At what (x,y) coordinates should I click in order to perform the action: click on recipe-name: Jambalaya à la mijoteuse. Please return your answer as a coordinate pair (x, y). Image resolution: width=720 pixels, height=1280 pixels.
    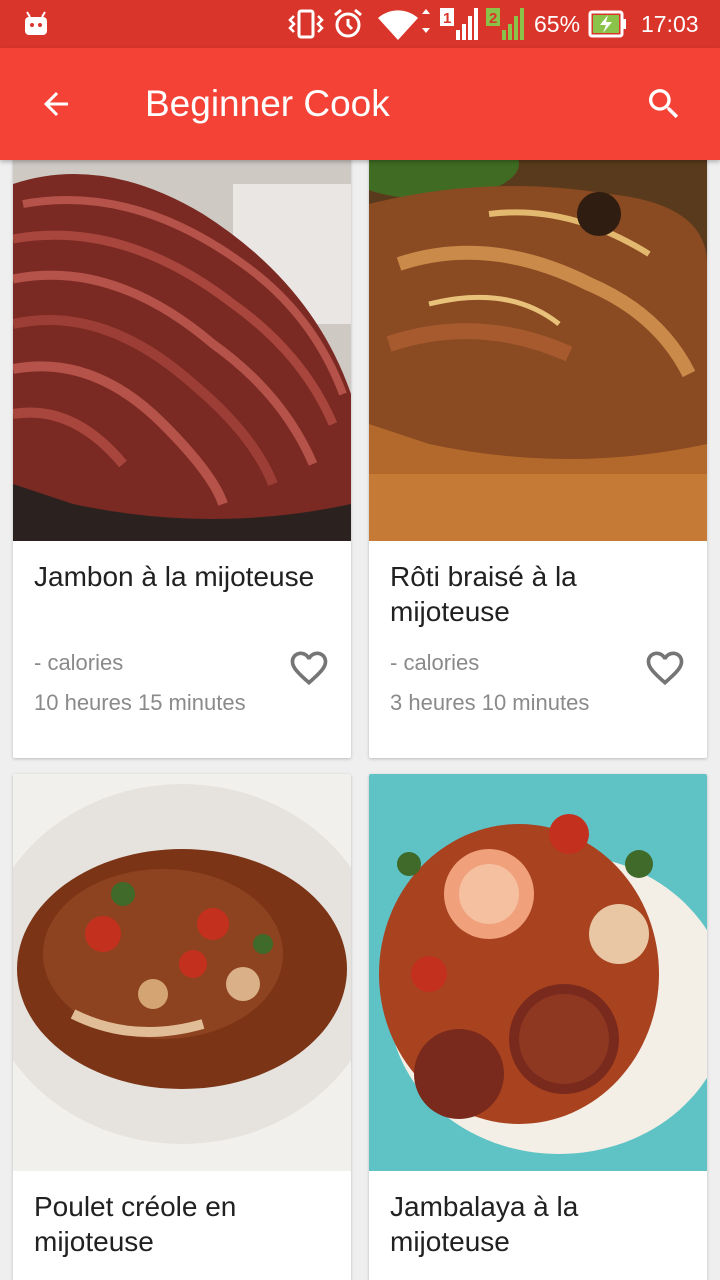
    Looking at the image, I should click on (484, 1224).